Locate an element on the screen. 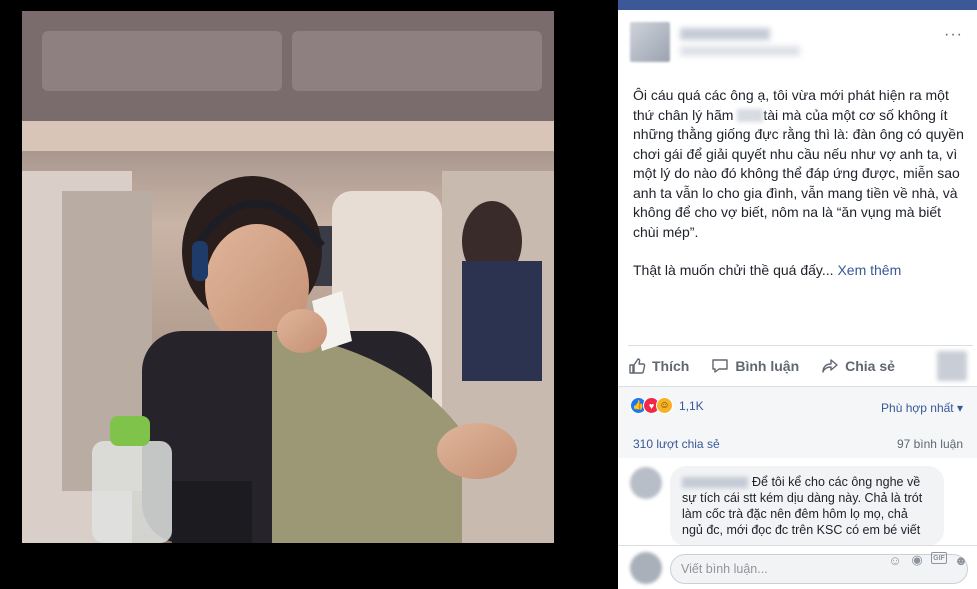 The height and width of the screenshot is (589, 977). page-avatar-selector is located at coordinates (952, 365).